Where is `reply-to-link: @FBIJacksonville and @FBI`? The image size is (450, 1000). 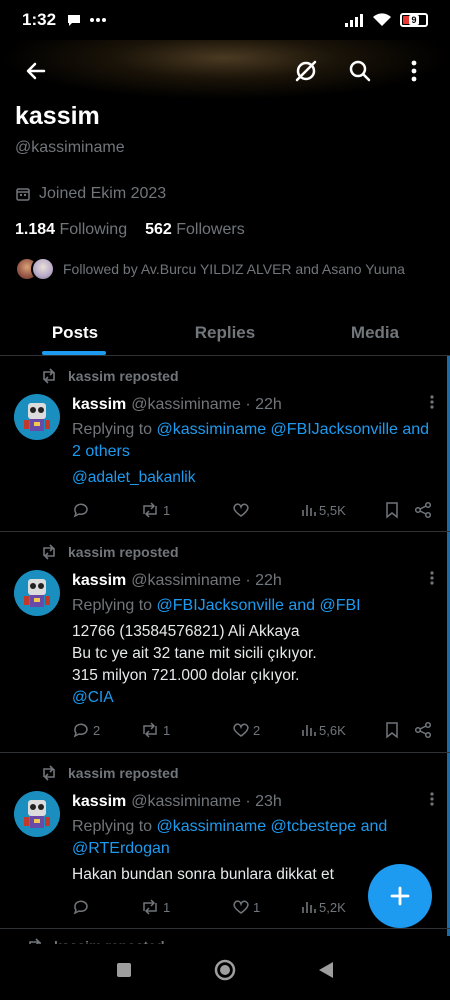 reply-to-link: @FBIJacksonville and @FBI is located at coordinates (259, 605).